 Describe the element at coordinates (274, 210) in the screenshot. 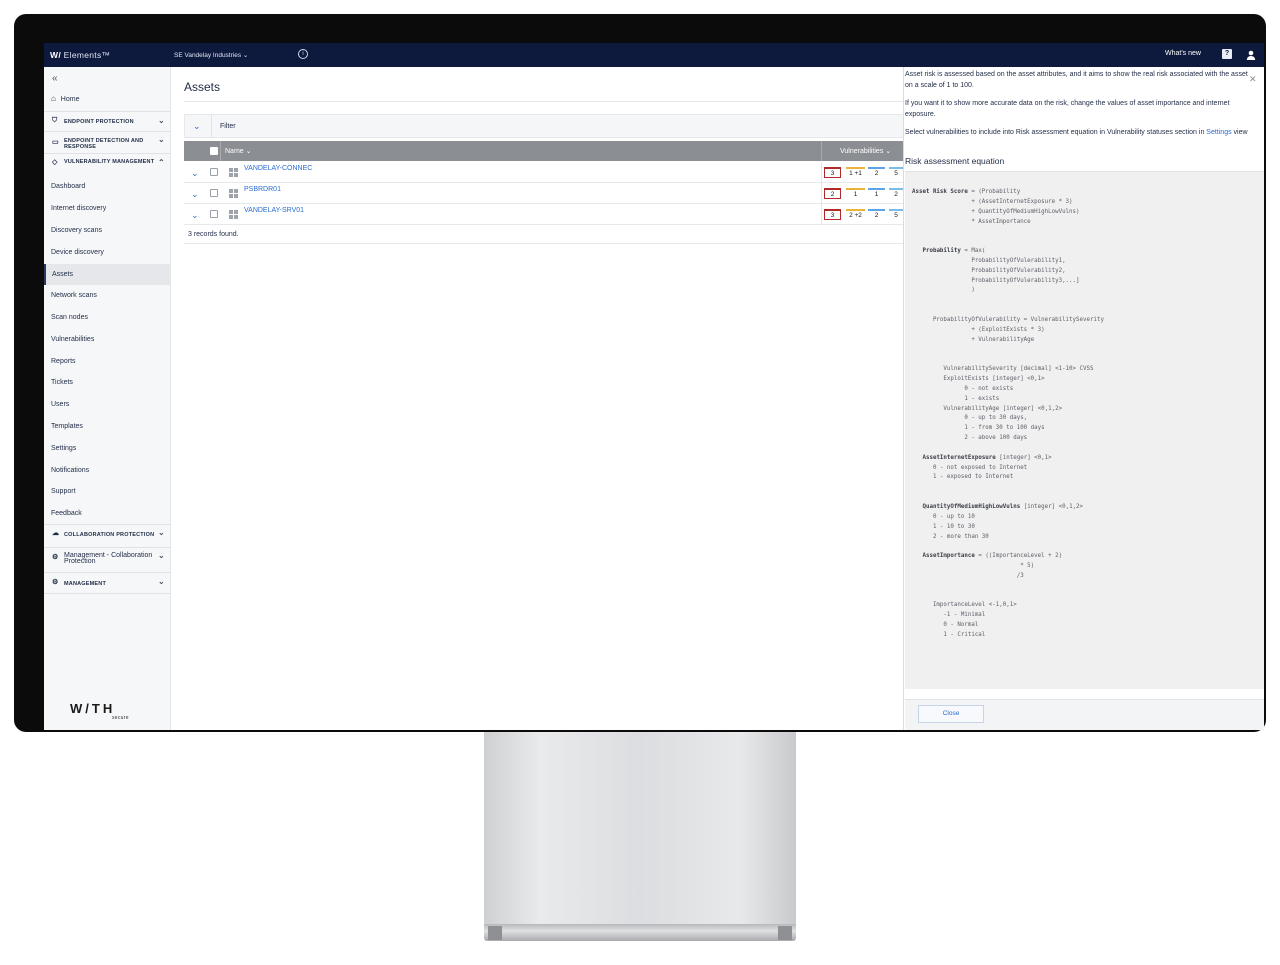

I see `asset-name-link: VANDELAY-SRV01` at that location.